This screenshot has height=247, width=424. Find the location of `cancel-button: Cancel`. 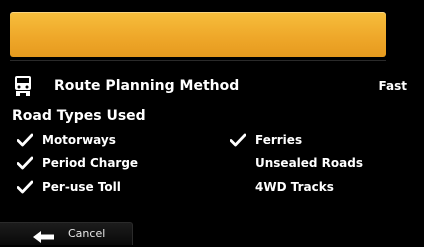

cancel-button: Cancel is located at coordinates (66, 233).